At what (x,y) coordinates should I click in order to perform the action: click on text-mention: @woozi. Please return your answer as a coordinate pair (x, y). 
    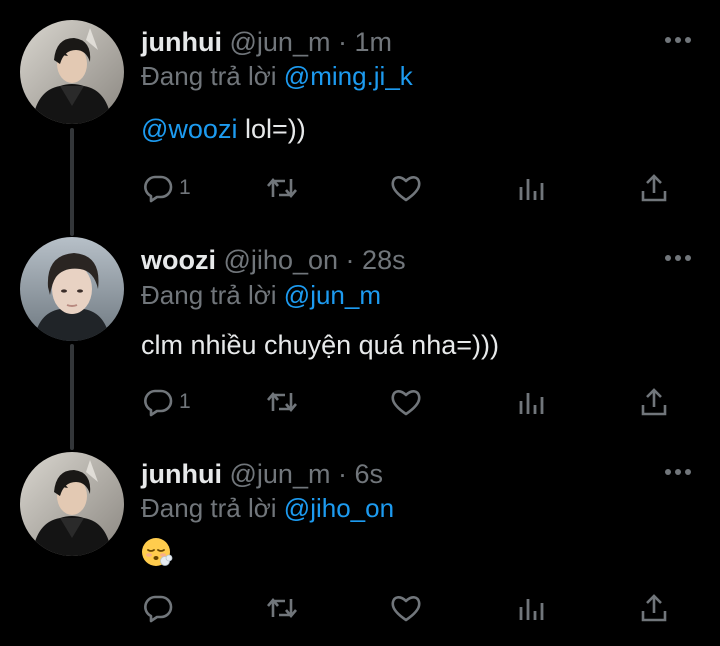
    Looking at the image, I should click on (189, 129).